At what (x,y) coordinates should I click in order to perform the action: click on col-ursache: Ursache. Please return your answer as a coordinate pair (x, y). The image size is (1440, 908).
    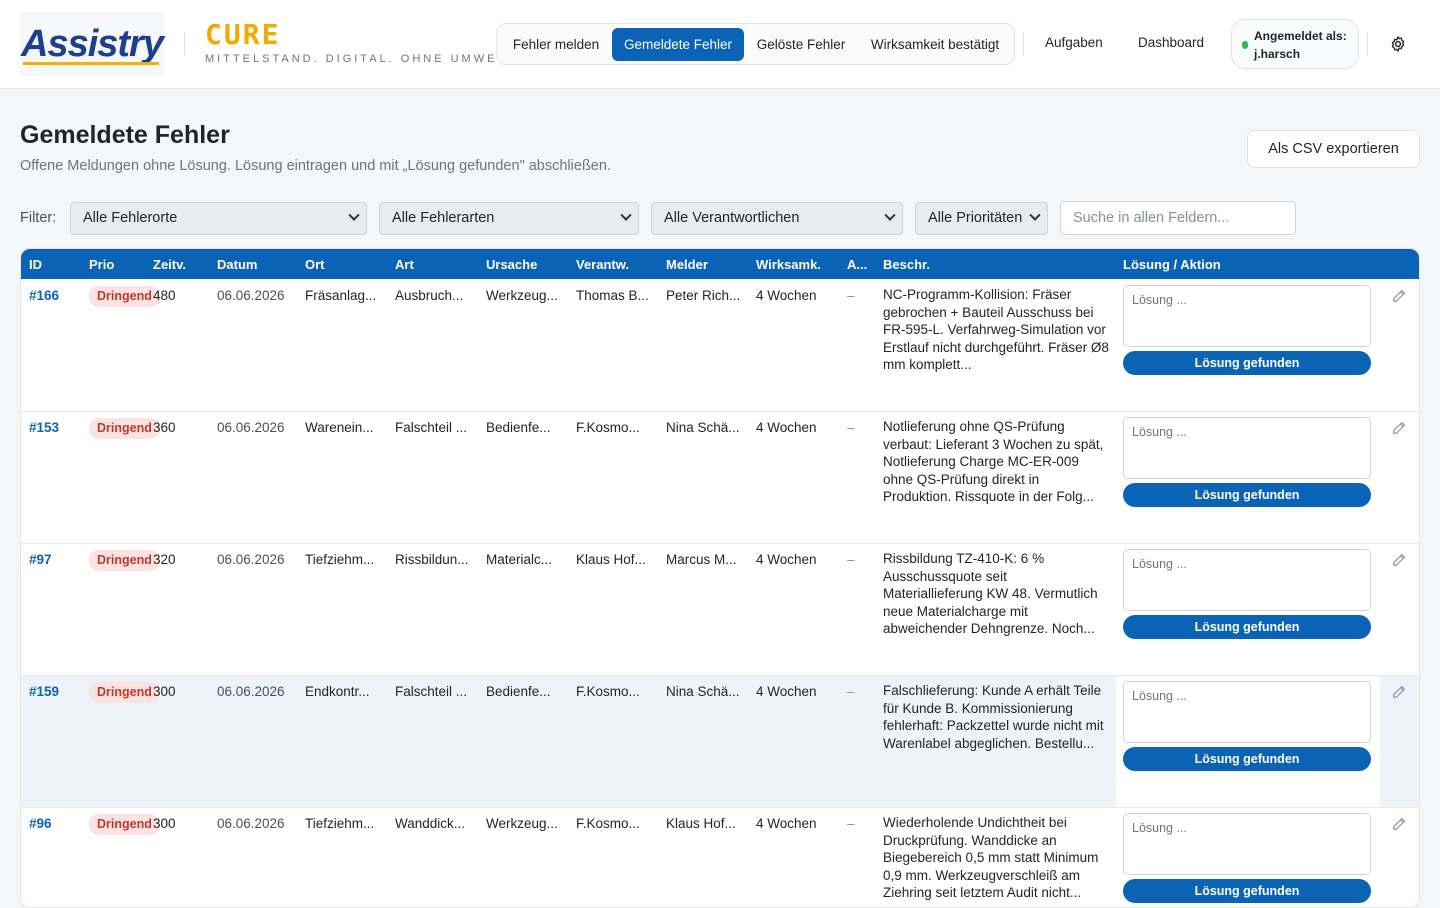
    Looking at the image, I should click on (511, 264).